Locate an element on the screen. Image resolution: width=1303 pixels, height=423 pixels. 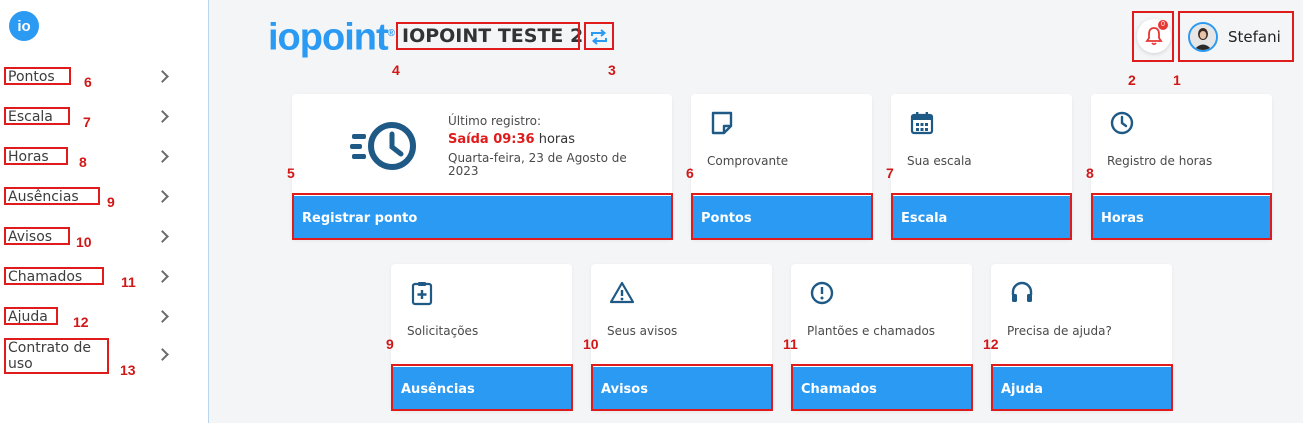
last-record-label: Último registro: is located at coordinates (495, 121).